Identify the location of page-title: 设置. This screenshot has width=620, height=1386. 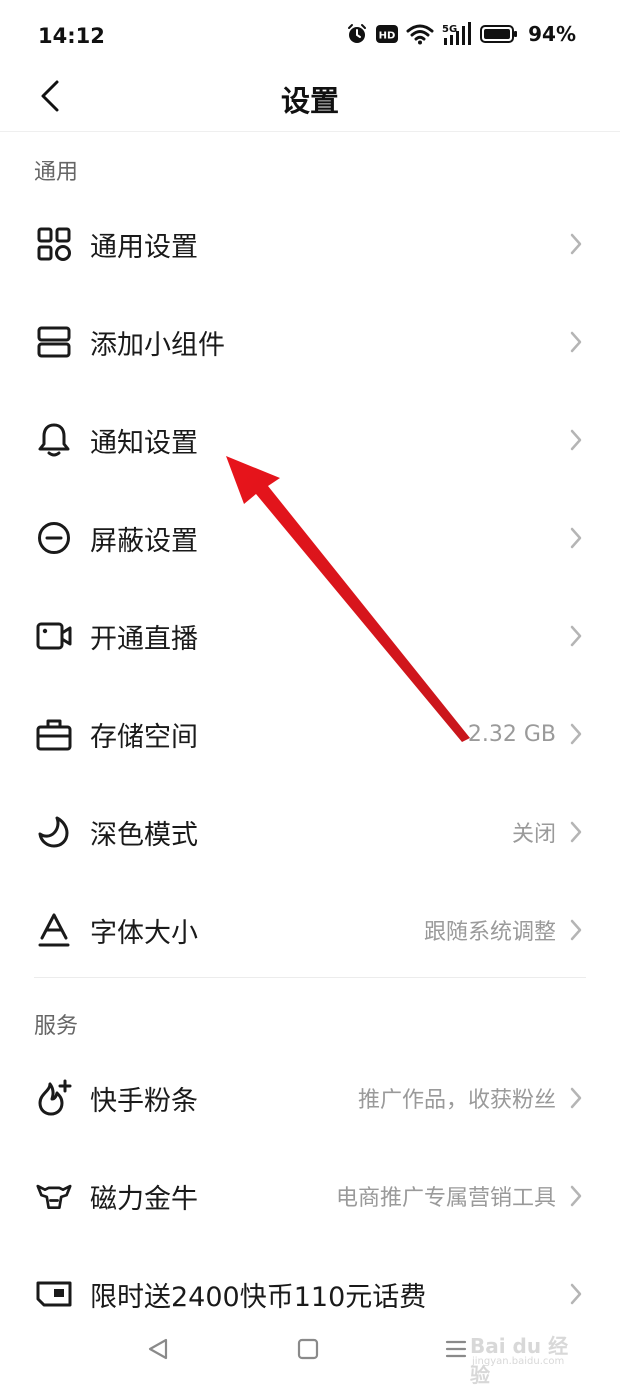
(309, 101).